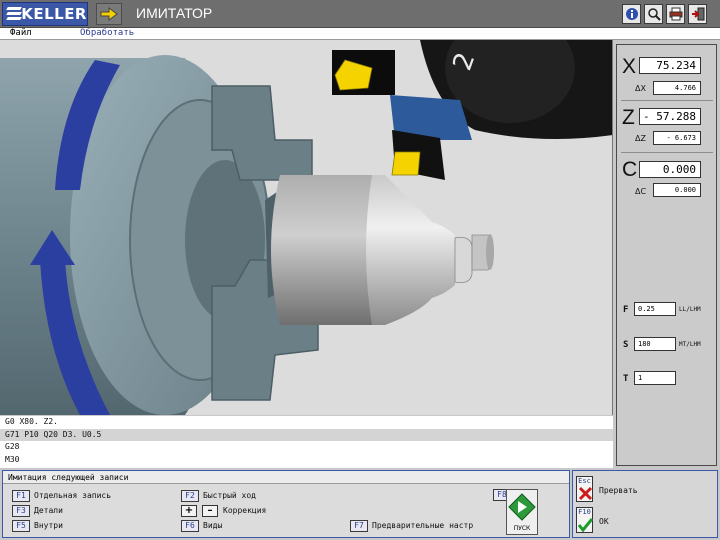 This screenshot has height=540, width=720. What do you see at coordinates (645, 504) in the screenshot?
I see `control-panel: Esc Прервать F10 OK` at bounding box center [645, 504].